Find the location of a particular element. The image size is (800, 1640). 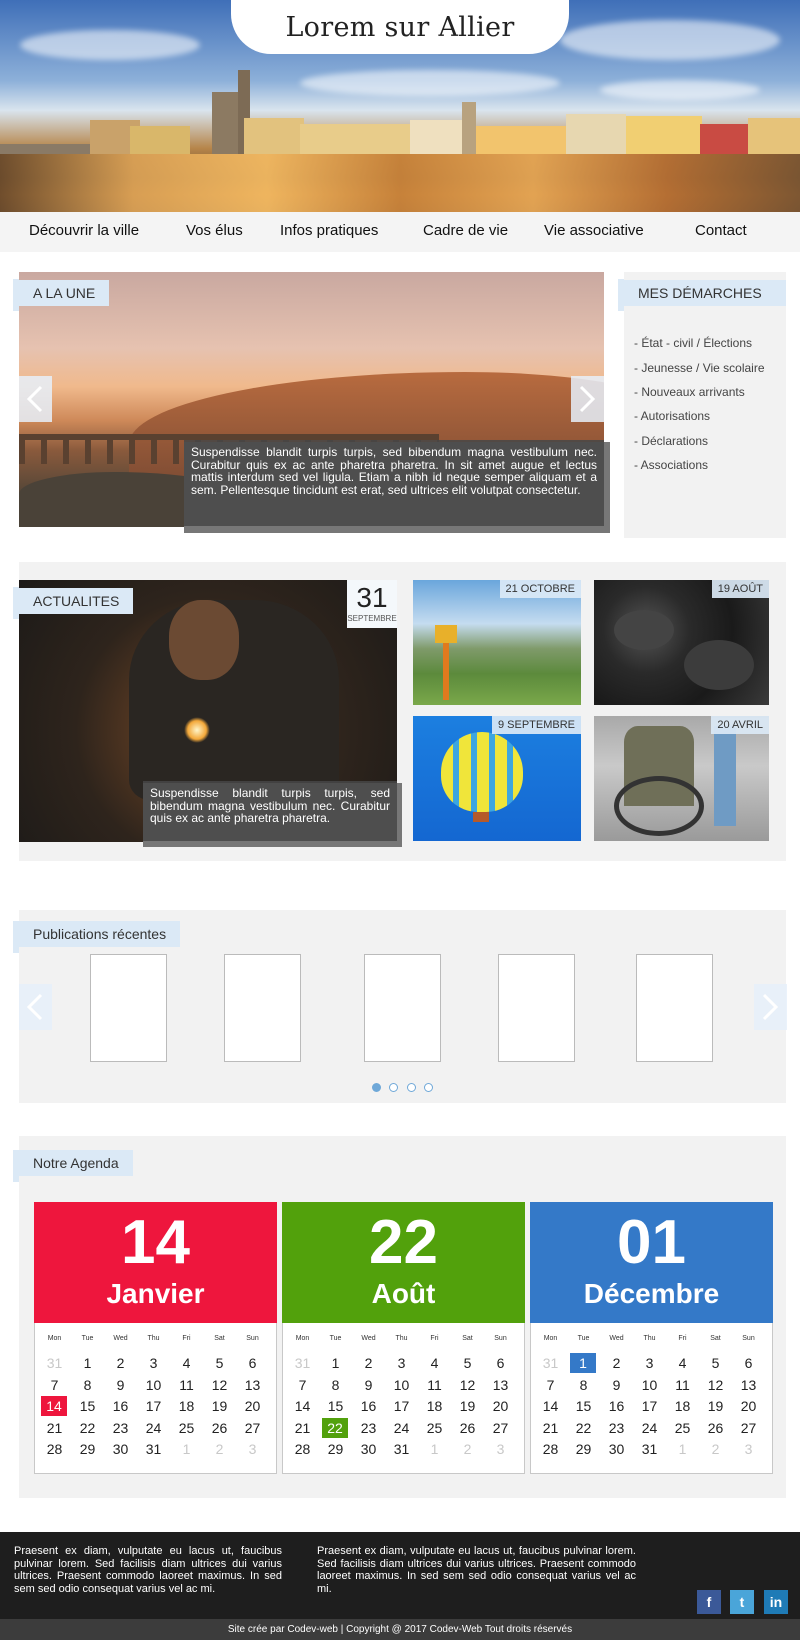

demarche-link-jeunesse: - Jeunesse / Vie scolaire is located at coordinates (699, 368).